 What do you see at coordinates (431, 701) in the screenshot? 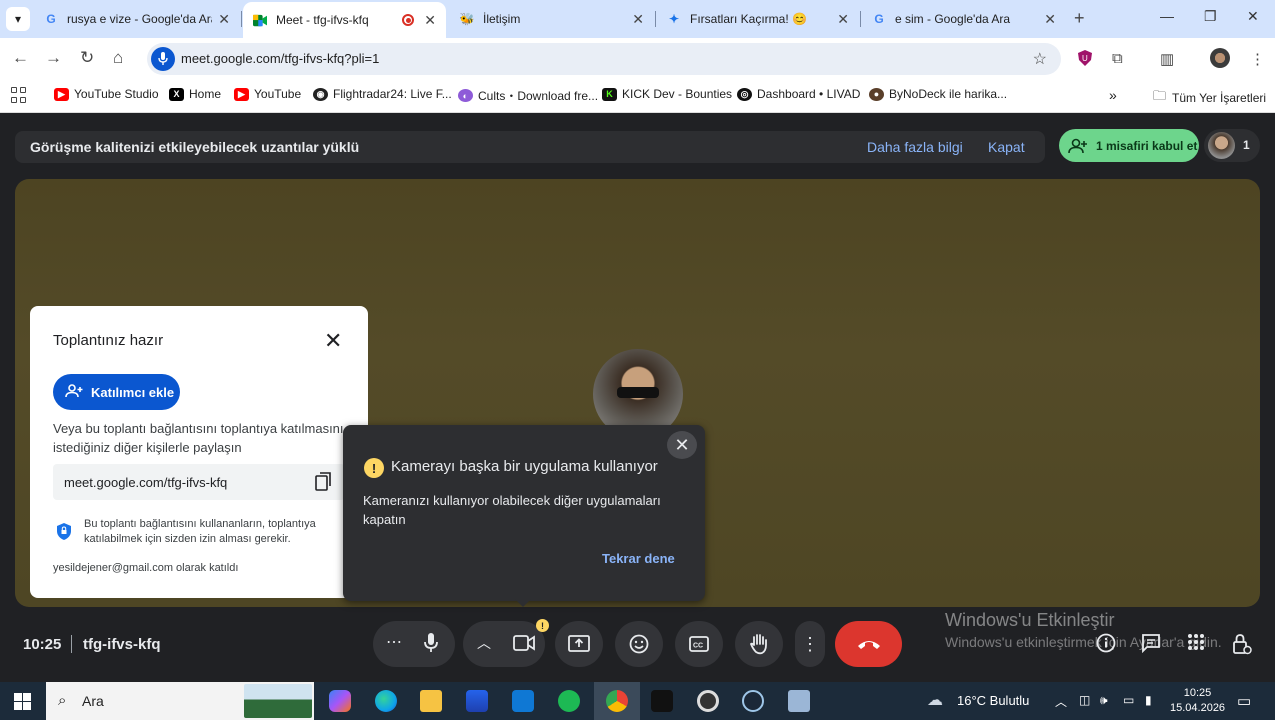
I see `file-explorer-icon` at bounding box center [431, 701].